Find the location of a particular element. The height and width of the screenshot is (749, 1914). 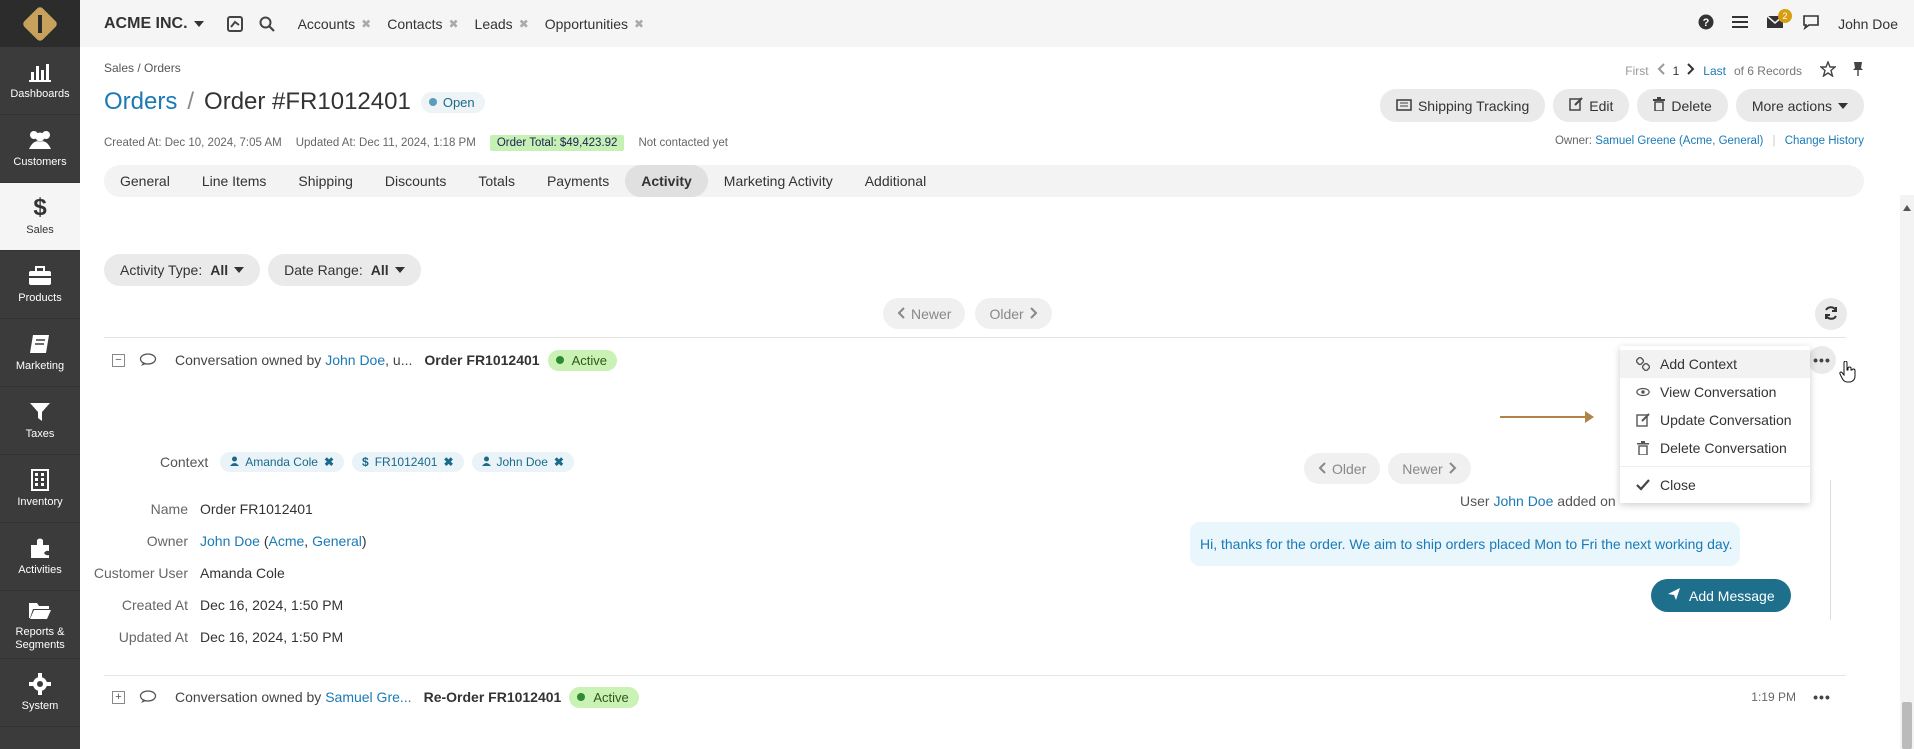

context-tag: Amanda Cole ✖ is located at coordinates (282, 462).